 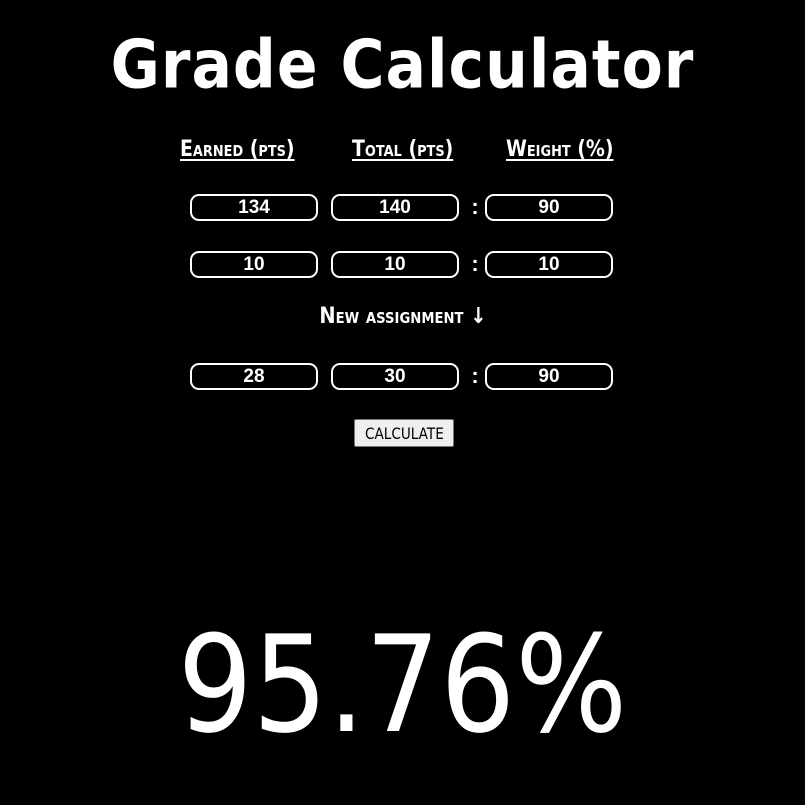 I want to click on new-weight-input, so click(x=549, y=376).